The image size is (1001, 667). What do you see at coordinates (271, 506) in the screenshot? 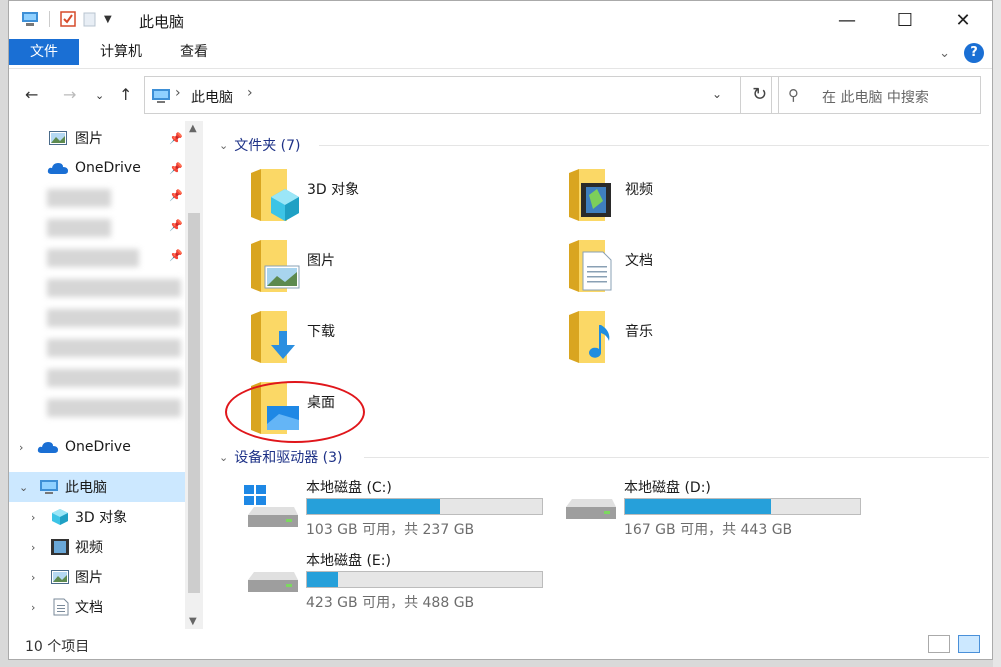
I see `windows-drive-icon` at bounding box center [271, 506].